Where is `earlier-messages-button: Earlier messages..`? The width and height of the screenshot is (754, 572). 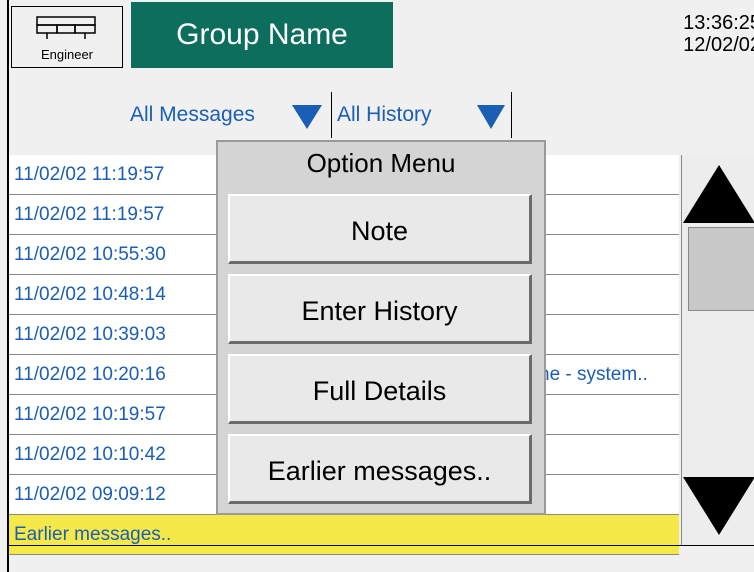
earlier-messages-button: Earlier messages.. is located at coordinates (380, 469).